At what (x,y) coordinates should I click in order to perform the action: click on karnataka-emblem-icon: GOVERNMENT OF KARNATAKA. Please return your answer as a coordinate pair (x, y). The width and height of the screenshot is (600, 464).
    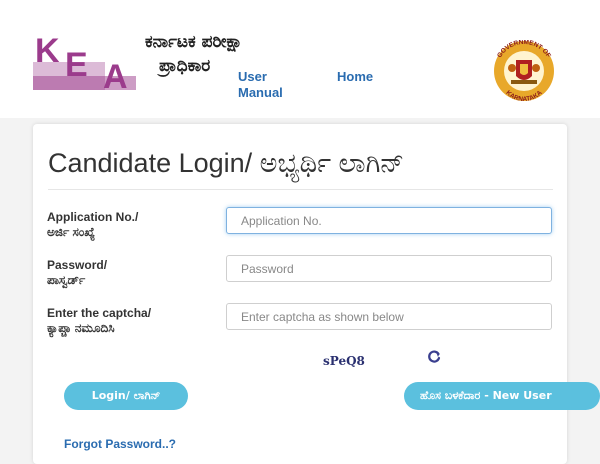
    Looking at the image, I should click on (524, 71).